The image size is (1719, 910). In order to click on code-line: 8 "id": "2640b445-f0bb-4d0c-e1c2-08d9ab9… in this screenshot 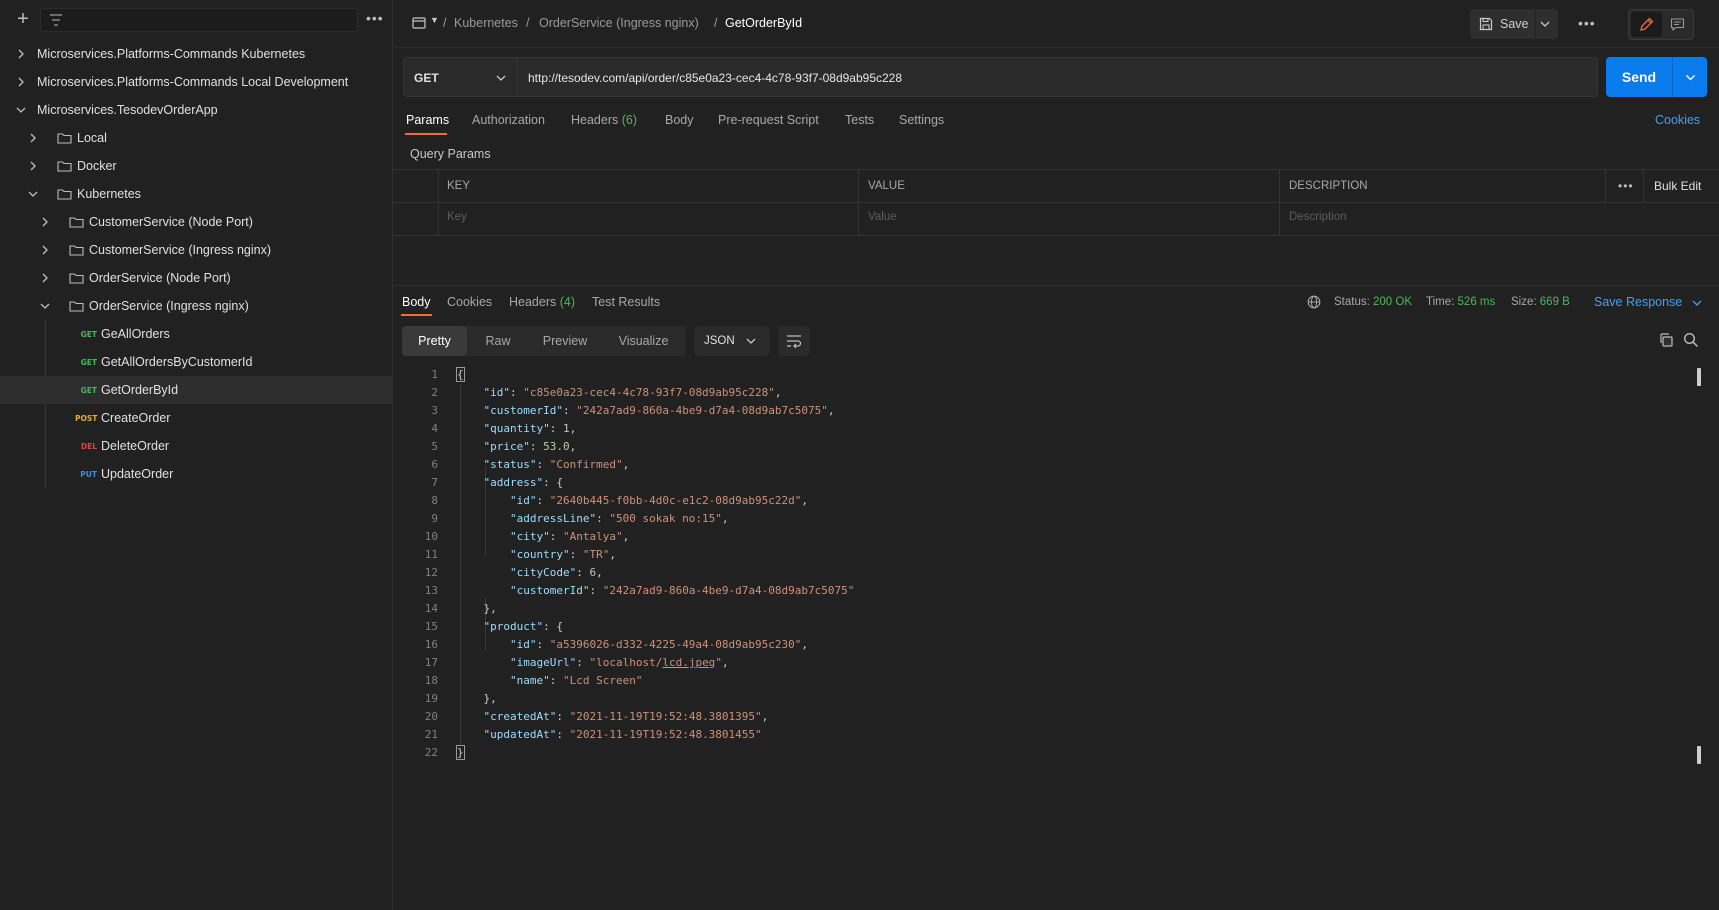, I will do `click(1044, 501)`.